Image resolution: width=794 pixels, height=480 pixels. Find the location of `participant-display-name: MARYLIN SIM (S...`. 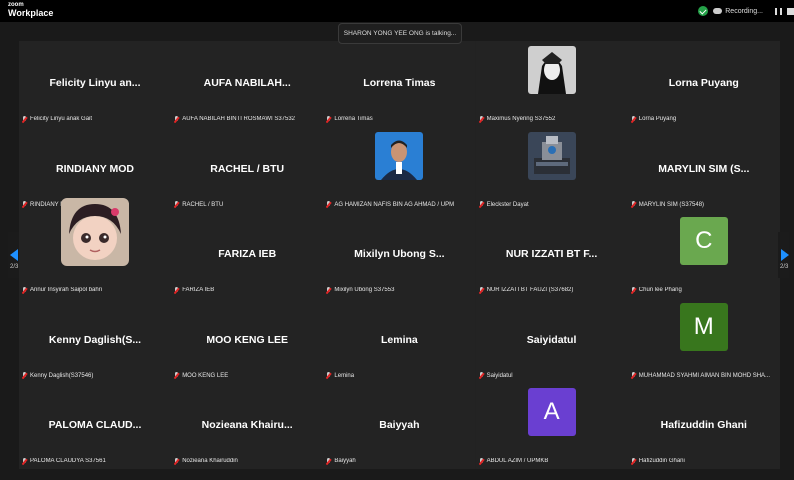

participant-display-name: MARYLIN SIM (S... is located at coordinates (704, 168).